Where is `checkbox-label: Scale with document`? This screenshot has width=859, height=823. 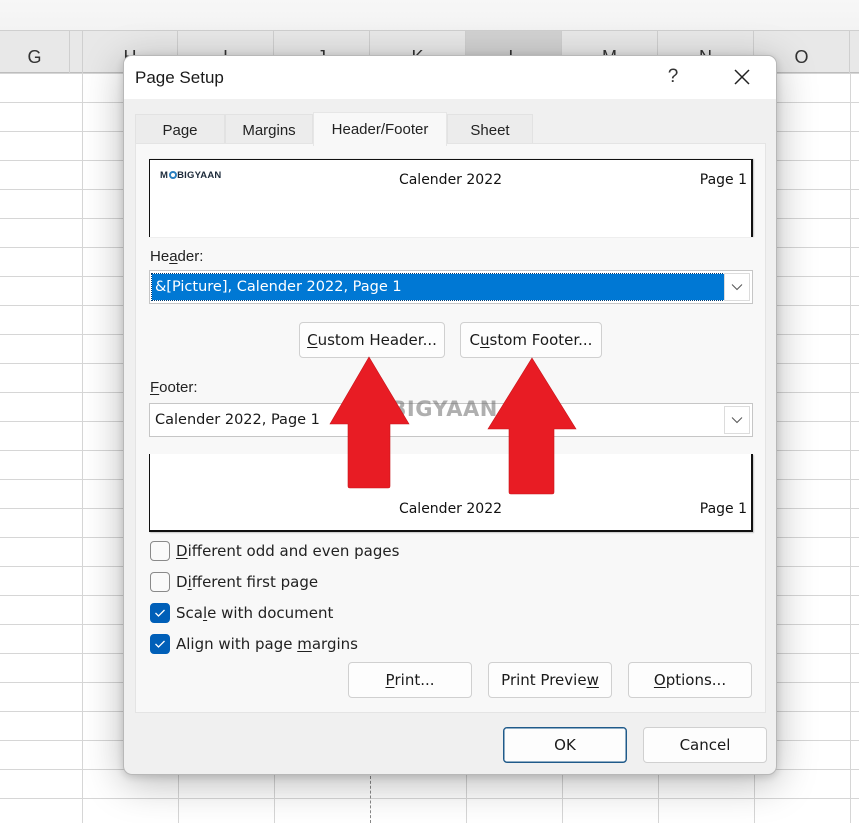 checkbox-label: Scale with document is located at coordinates (255, 613).